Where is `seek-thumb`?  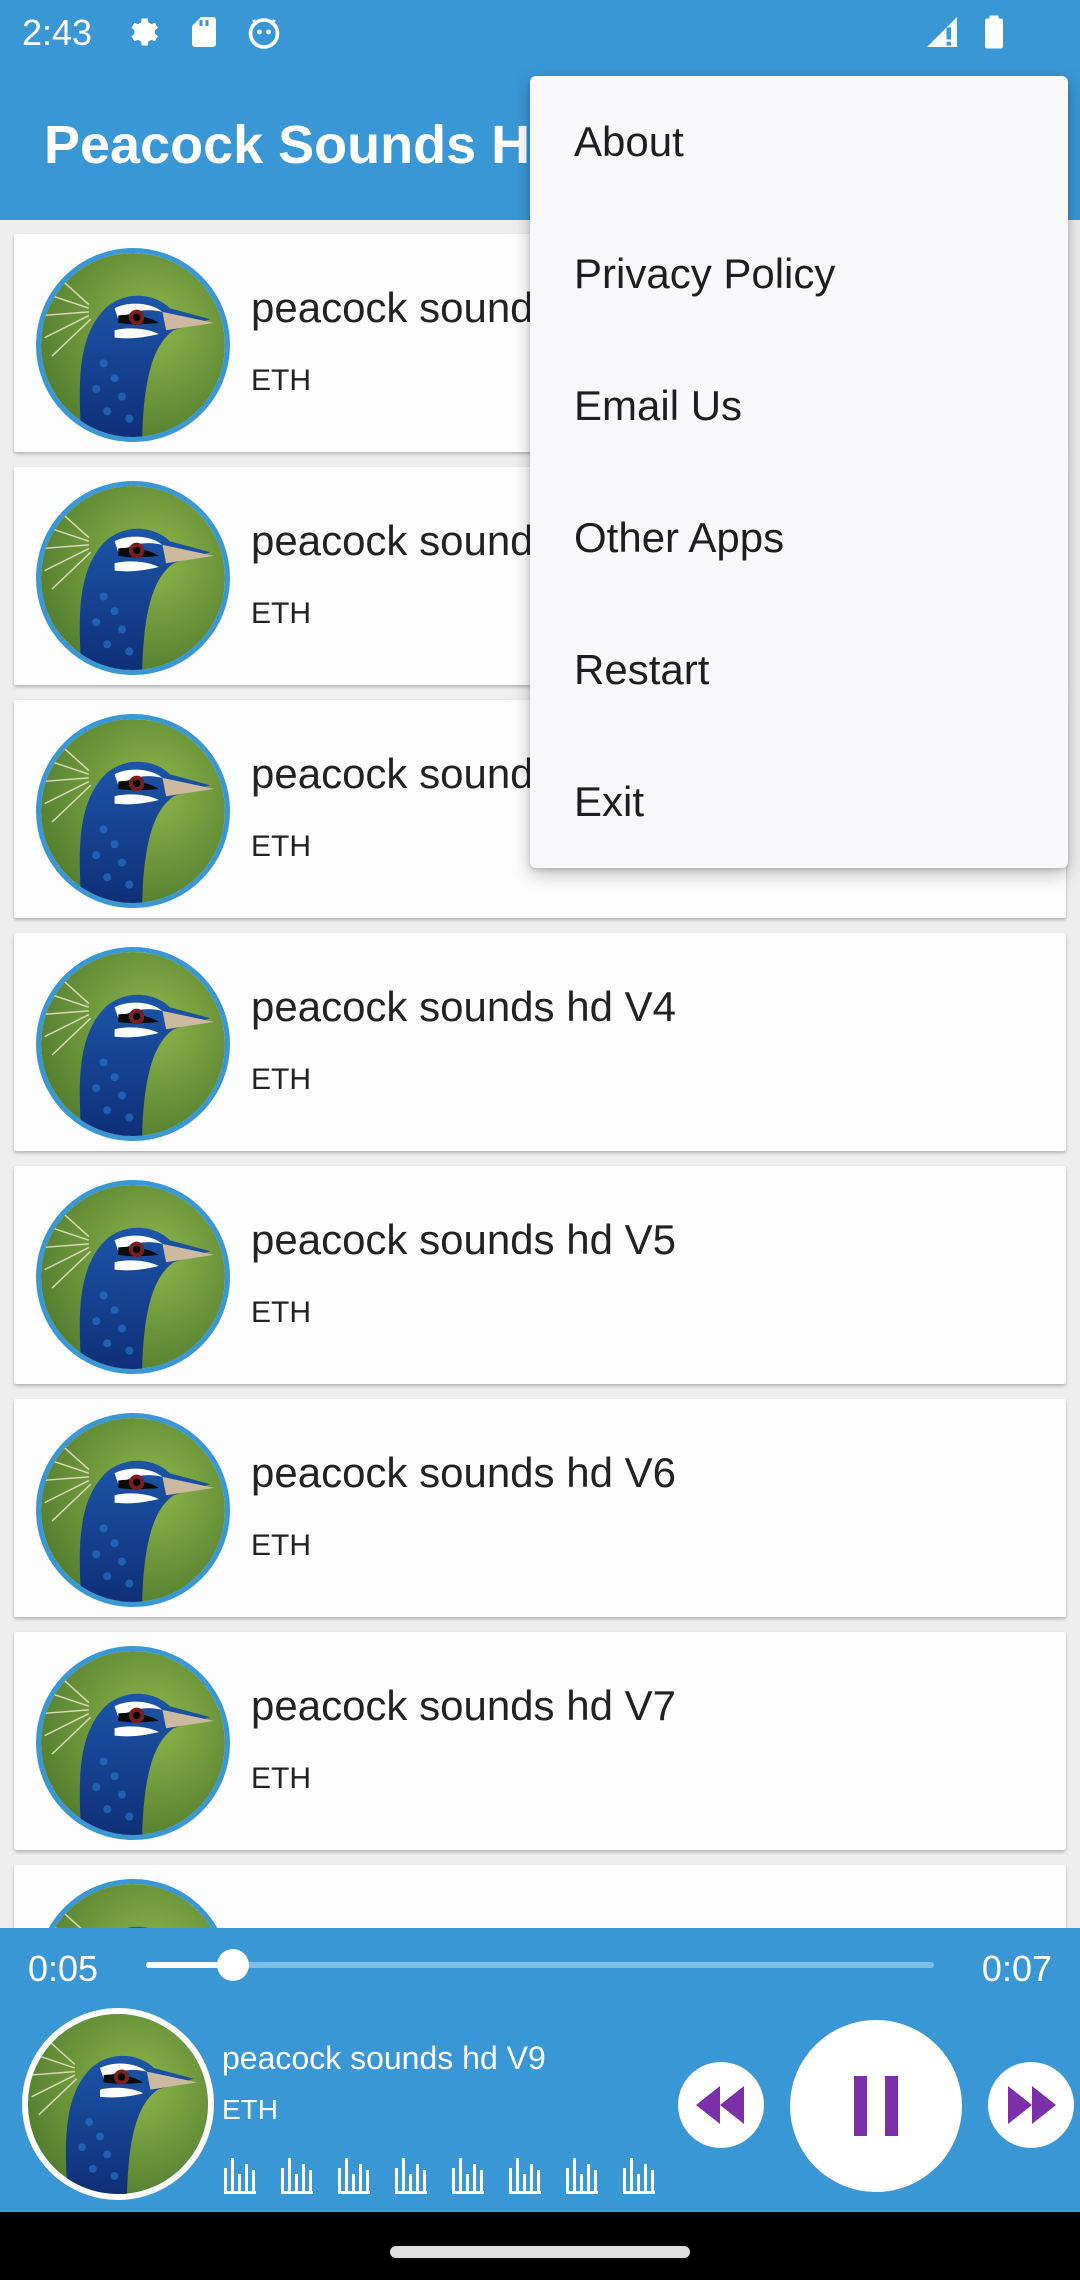
seek-thumb is located at coordinates (232, 1965).